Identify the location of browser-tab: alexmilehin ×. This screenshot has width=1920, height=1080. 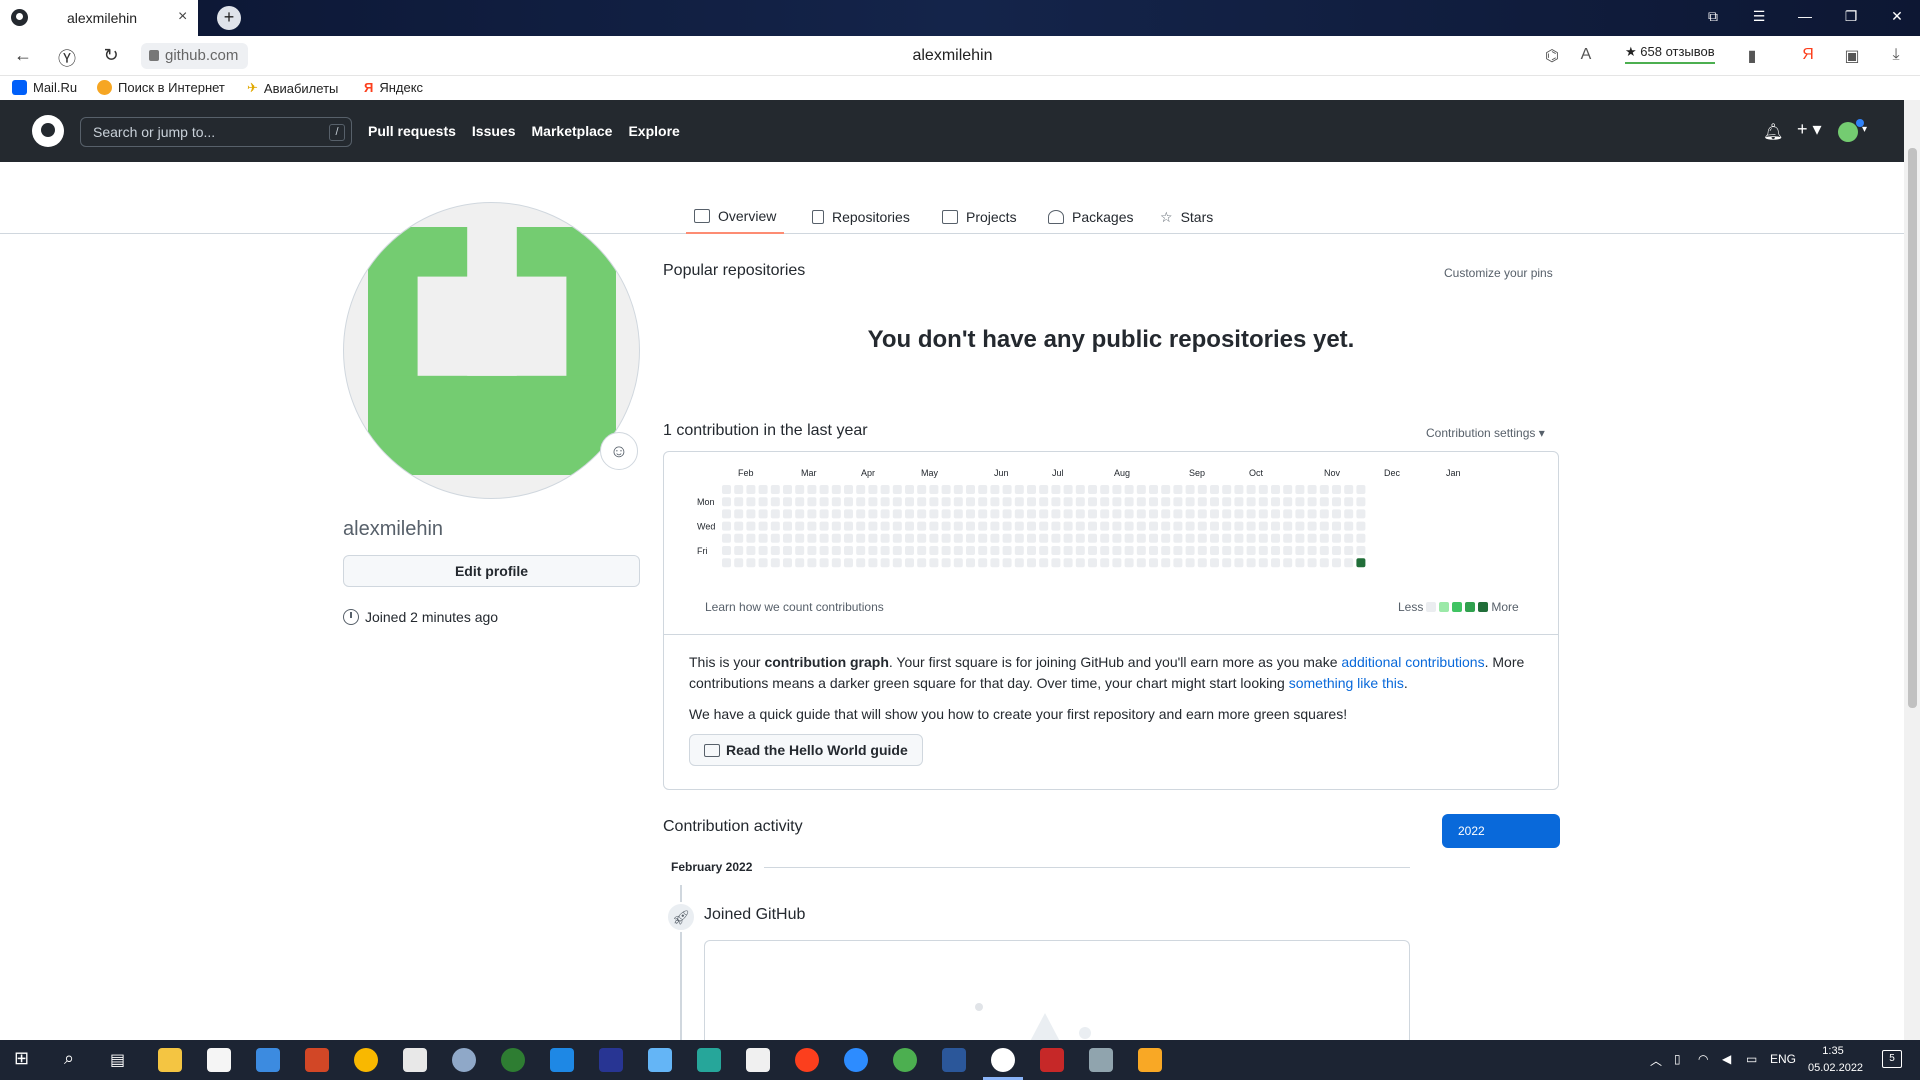
(99, 18).